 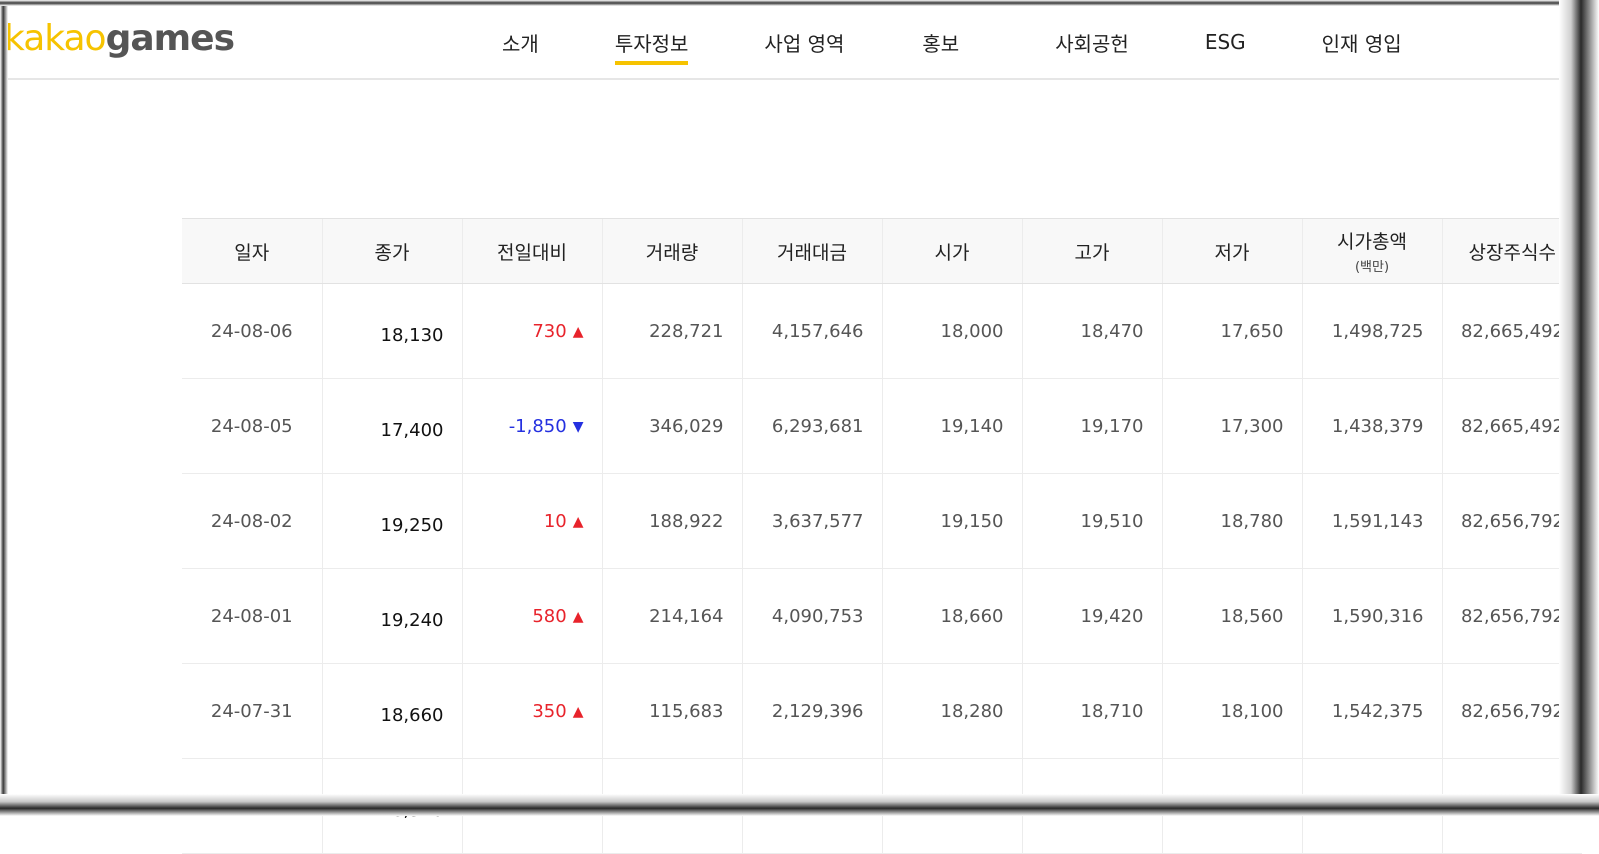 What do you see at coordinates (1091, 331) in the screenshot?
I see `cell-high: 18,470` at bounding box center [1091, 331].